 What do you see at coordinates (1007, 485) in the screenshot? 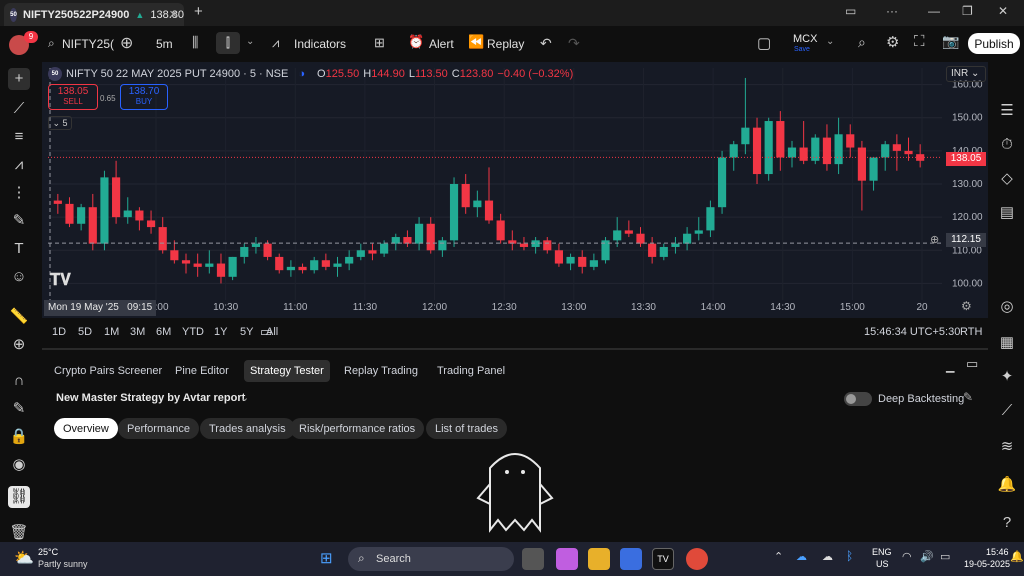
I see `bell-icon: 🔔` at bounding box center [1007, 485].